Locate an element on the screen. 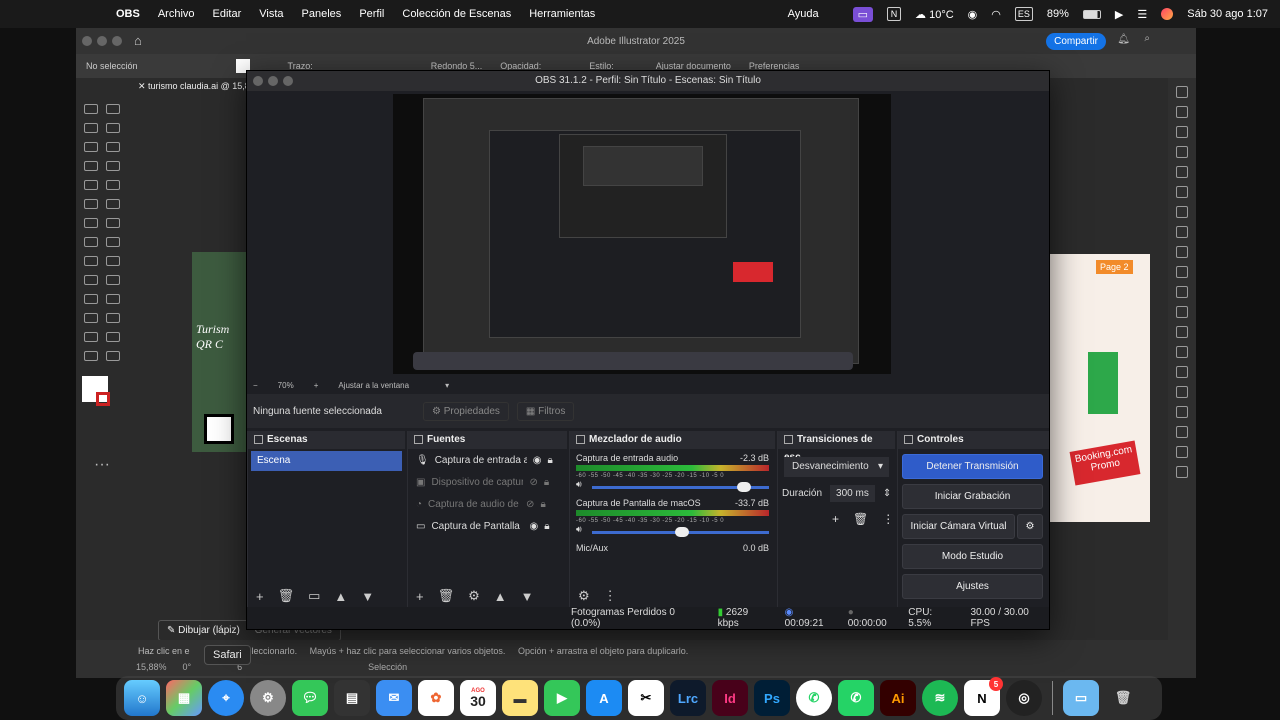  whatsapp-business-icon: ✆ is located at coordinates (856, 698).